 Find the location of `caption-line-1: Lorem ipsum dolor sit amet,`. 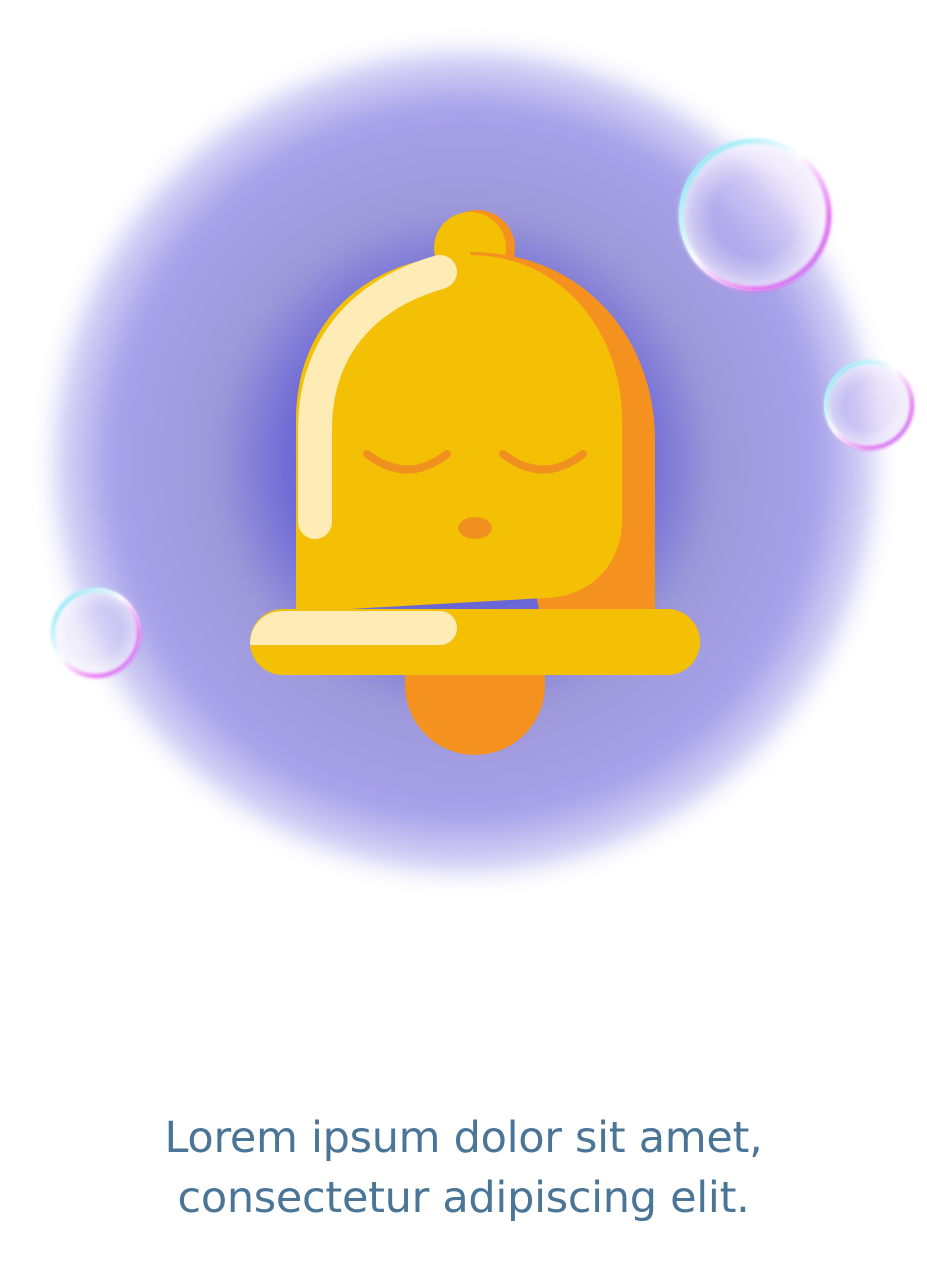

caption-line-1: Lorem ipsum dolor sit amet, is located at coordinates (463, 1138).